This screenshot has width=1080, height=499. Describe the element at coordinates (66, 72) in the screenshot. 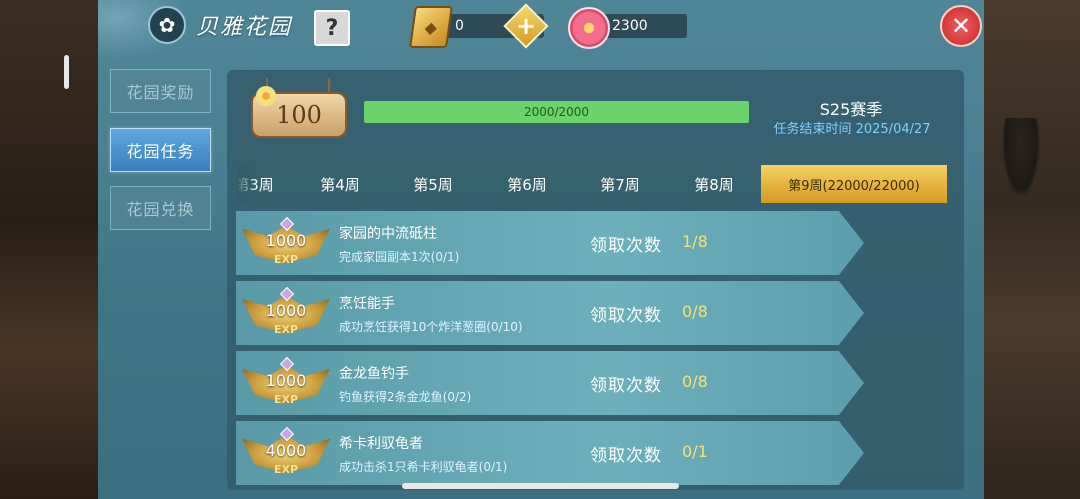

I see `side-handle` at that location.